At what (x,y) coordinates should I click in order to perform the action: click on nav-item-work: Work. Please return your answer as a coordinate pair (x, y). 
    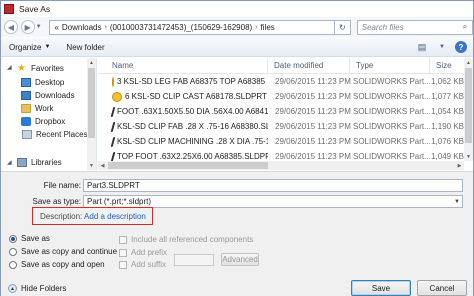
    Looking at the image, I should click on (37, 108).